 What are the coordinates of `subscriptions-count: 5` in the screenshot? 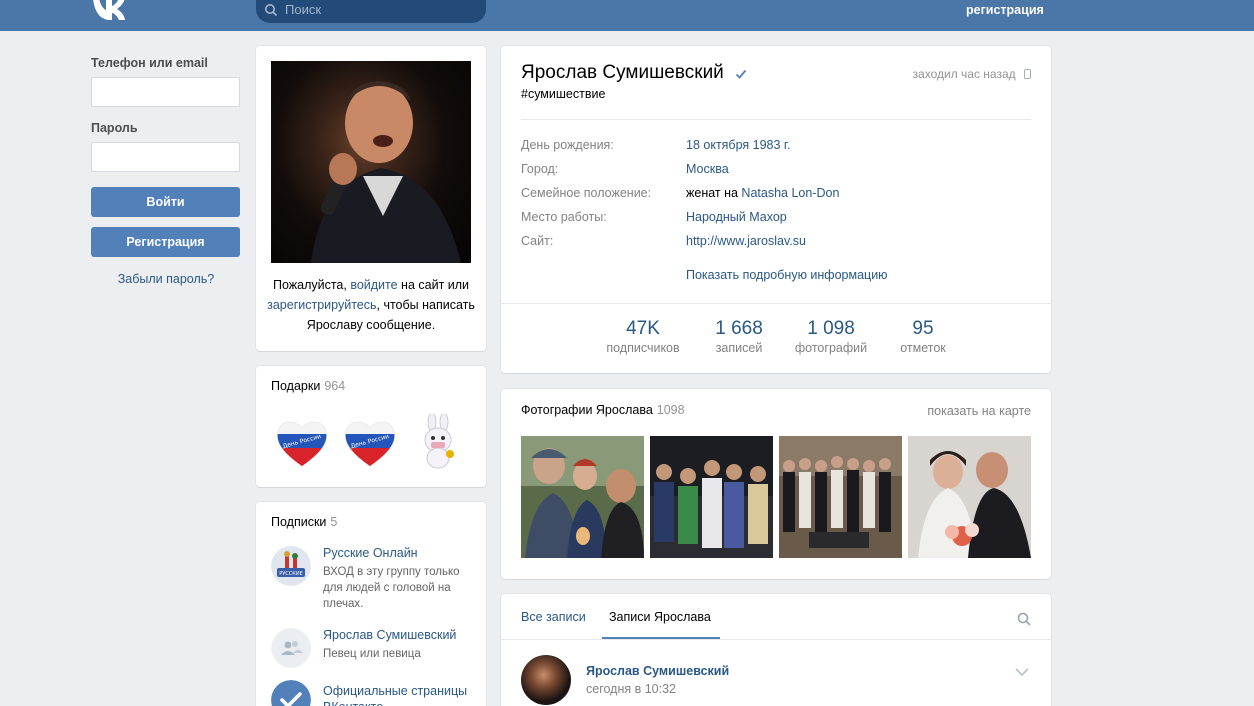 It's located at (334, 522).